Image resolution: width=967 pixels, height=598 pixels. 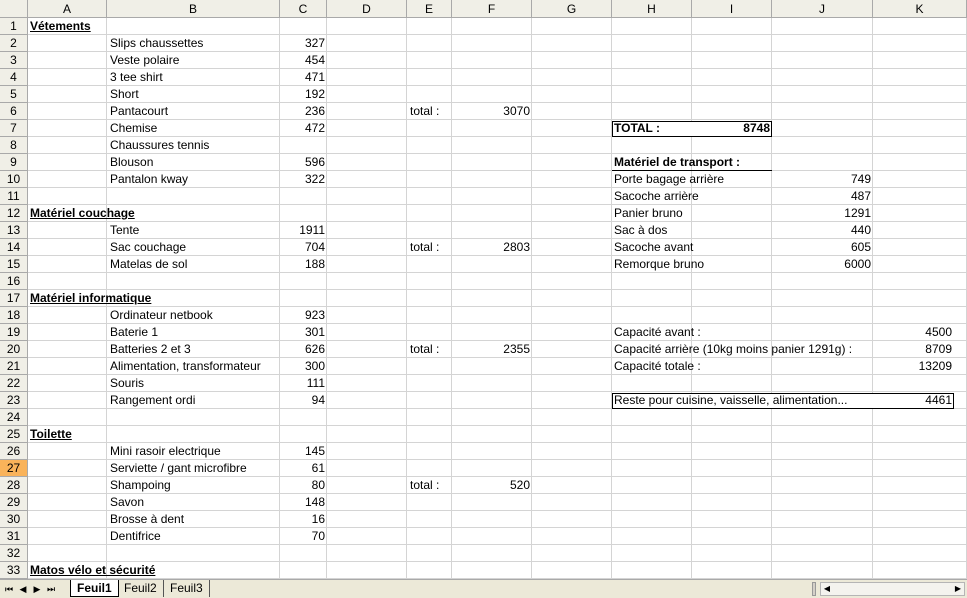 What do you see at coordinates (194, 502) in the screenshot?
I see `item-name: Savon` at bounding box center [194, 502].